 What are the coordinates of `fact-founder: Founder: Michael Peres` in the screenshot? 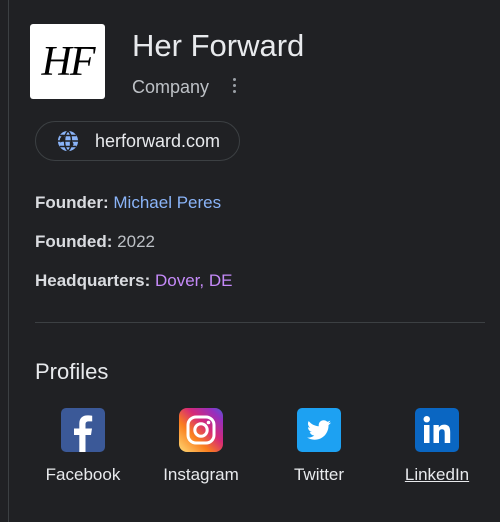 It's located at (128, 203).